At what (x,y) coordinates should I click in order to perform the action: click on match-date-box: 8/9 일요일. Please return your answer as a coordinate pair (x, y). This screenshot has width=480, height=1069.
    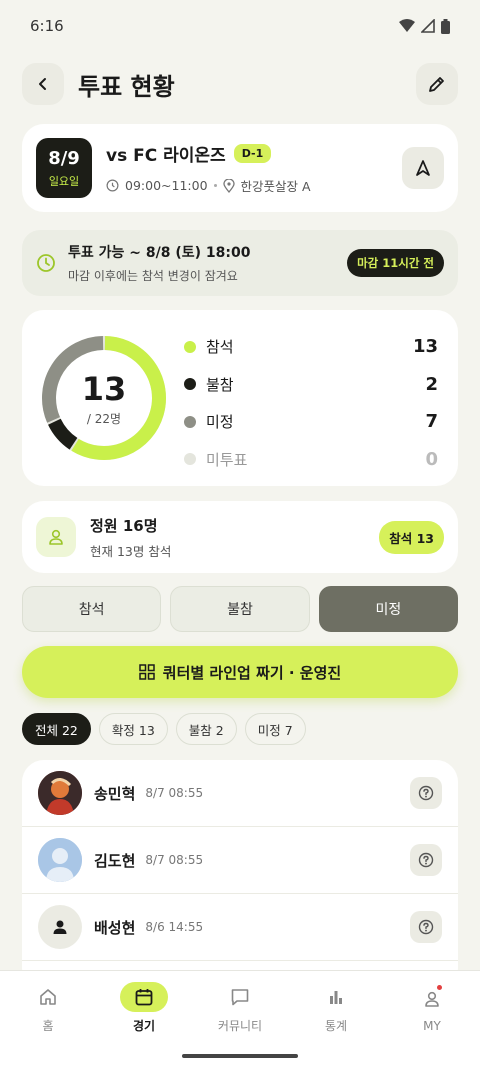
    Looking at the image, I should click on (64, 168).